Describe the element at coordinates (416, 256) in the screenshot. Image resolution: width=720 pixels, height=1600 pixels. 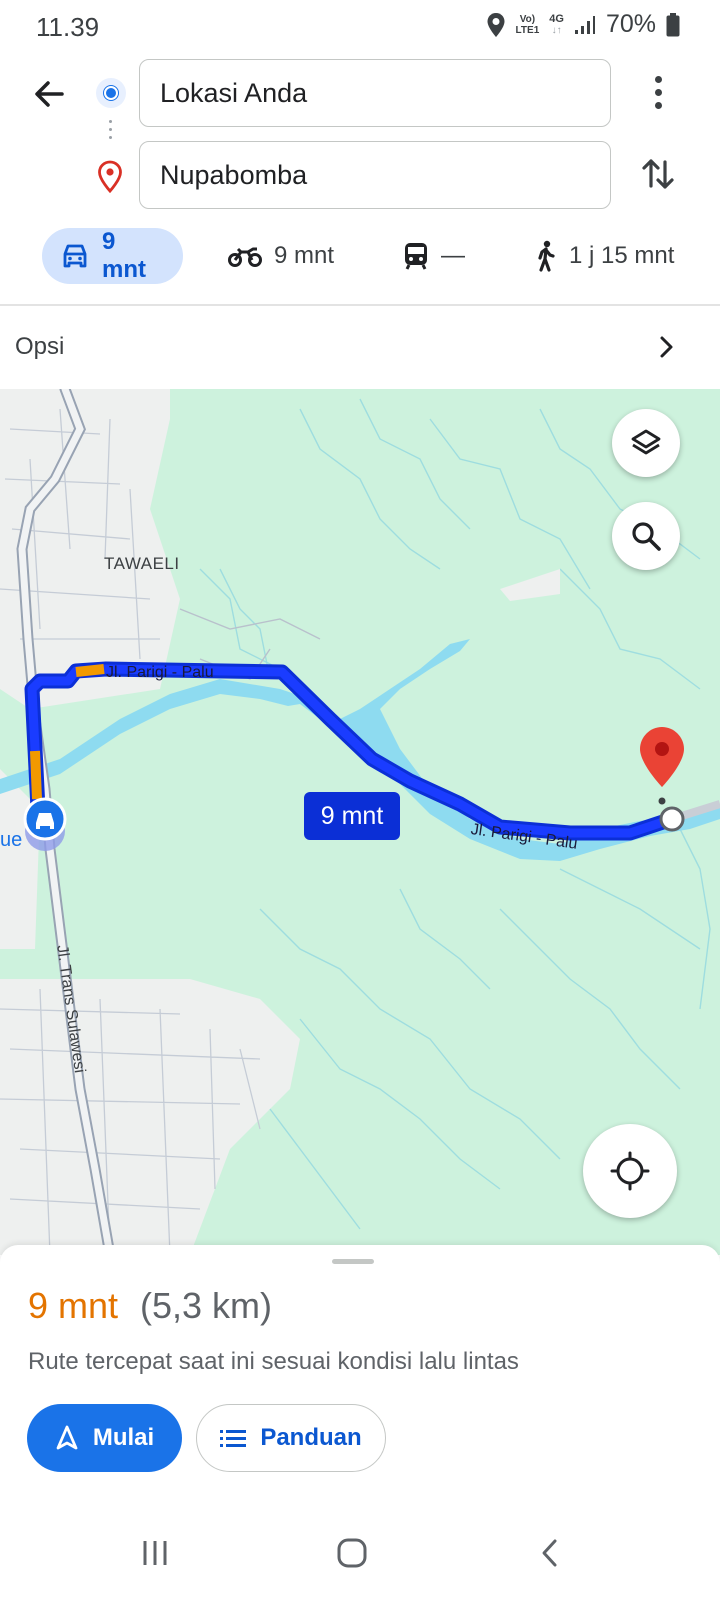
I see `train-icon` at that location.